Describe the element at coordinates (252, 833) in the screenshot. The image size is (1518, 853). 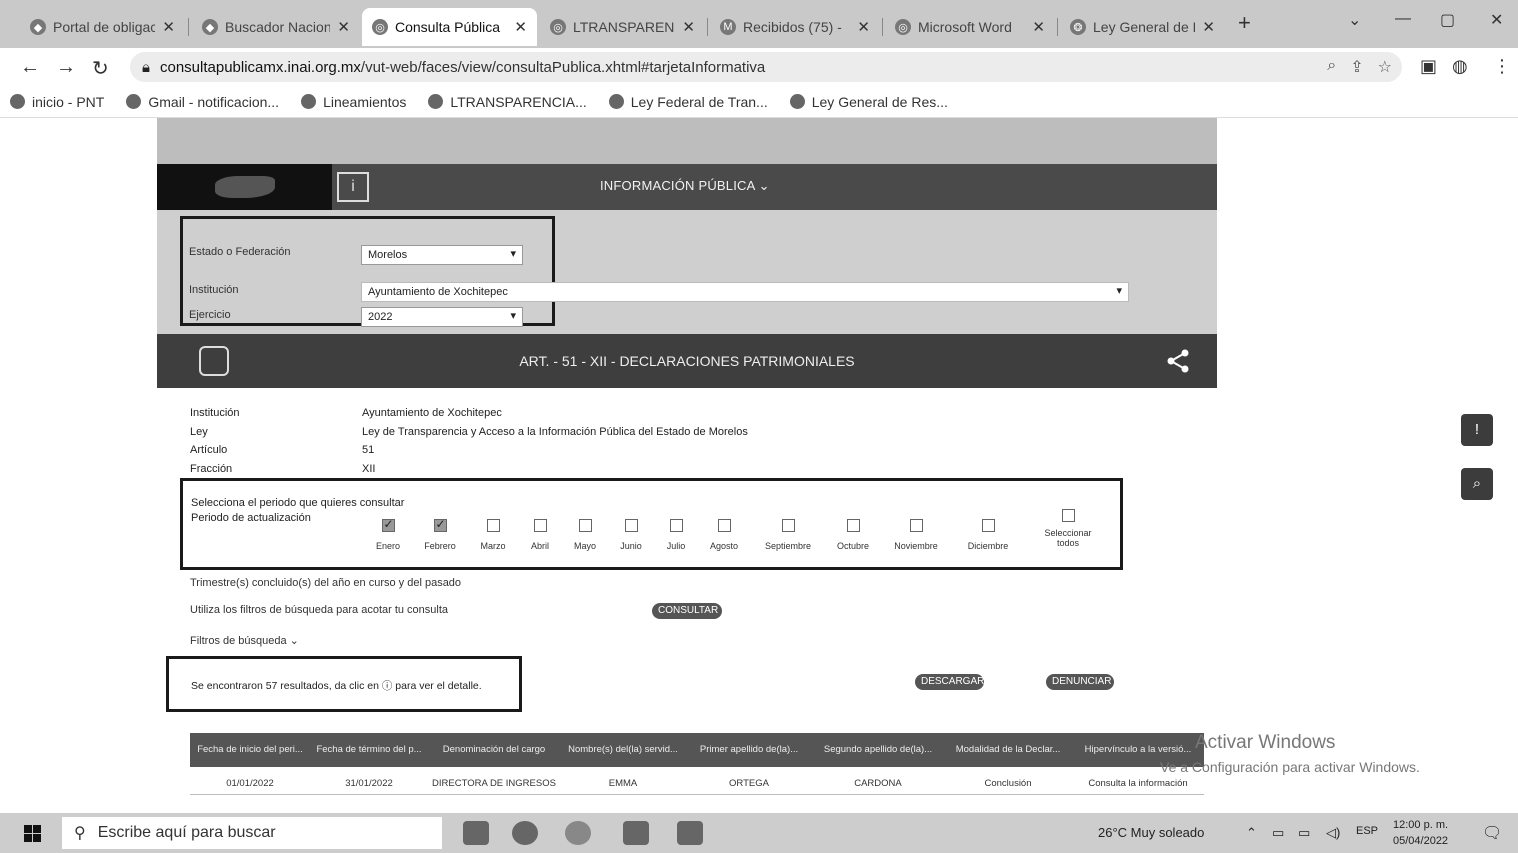
I see `taskbar-search-box: ⚲ Escribe aquí para buscar` at that location.